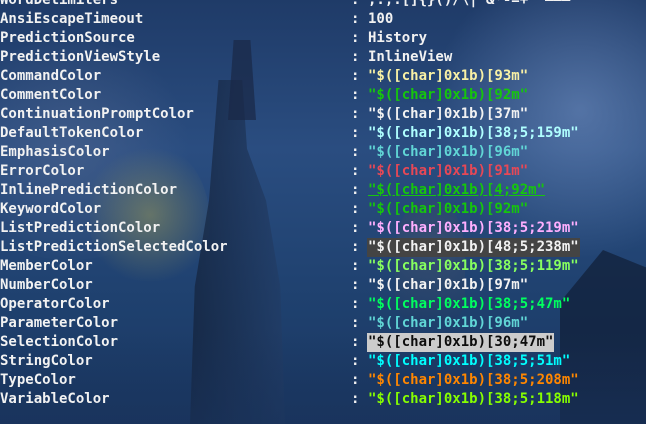 This screenshot has width=646, height=424. Describe the element at coordinates (46, 285) in the screenshot. I see `option-name: NumberColor` at that location.